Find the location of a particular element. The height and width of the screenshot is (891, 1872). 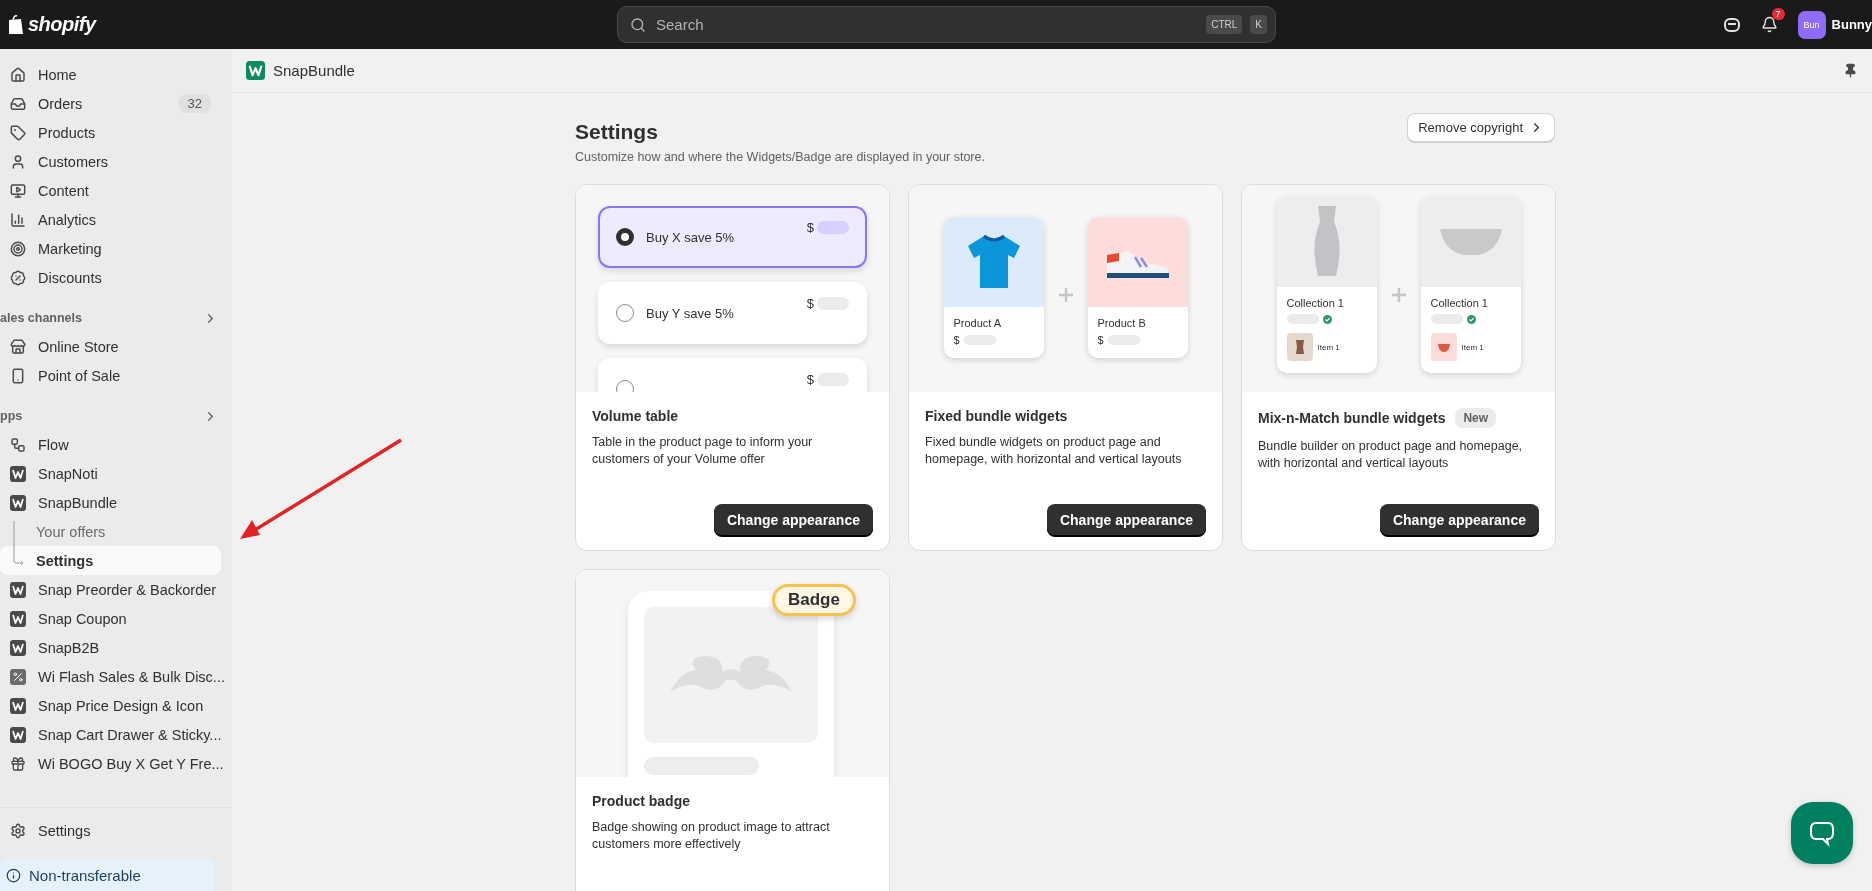

store-icon is located at coordinates (18, 346).